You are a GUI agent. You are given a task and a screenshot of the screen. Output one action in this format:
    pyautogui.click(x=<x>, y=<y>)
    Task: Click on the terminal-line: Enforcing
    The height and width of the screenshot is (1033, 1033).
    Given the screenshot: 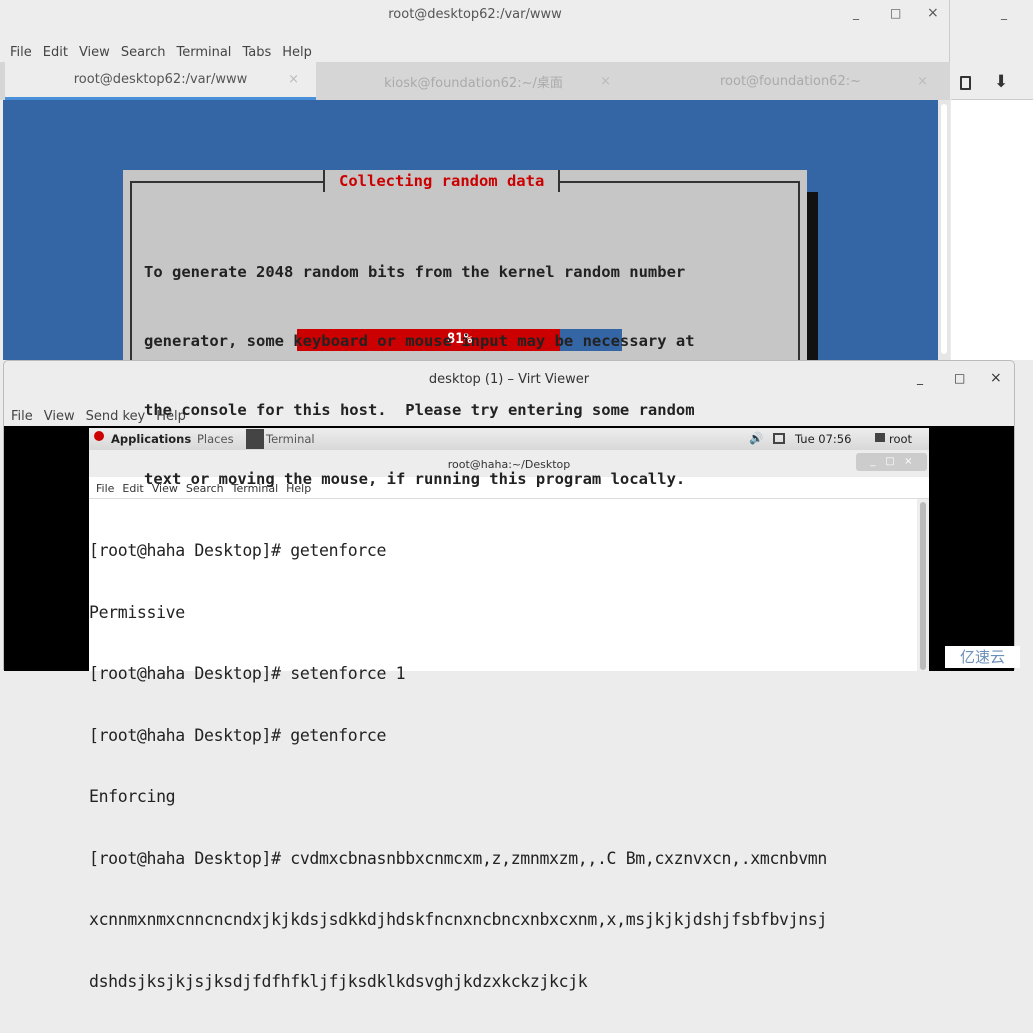 What is the action you would take?
    pyautogui.click(x=132, y=796)
    